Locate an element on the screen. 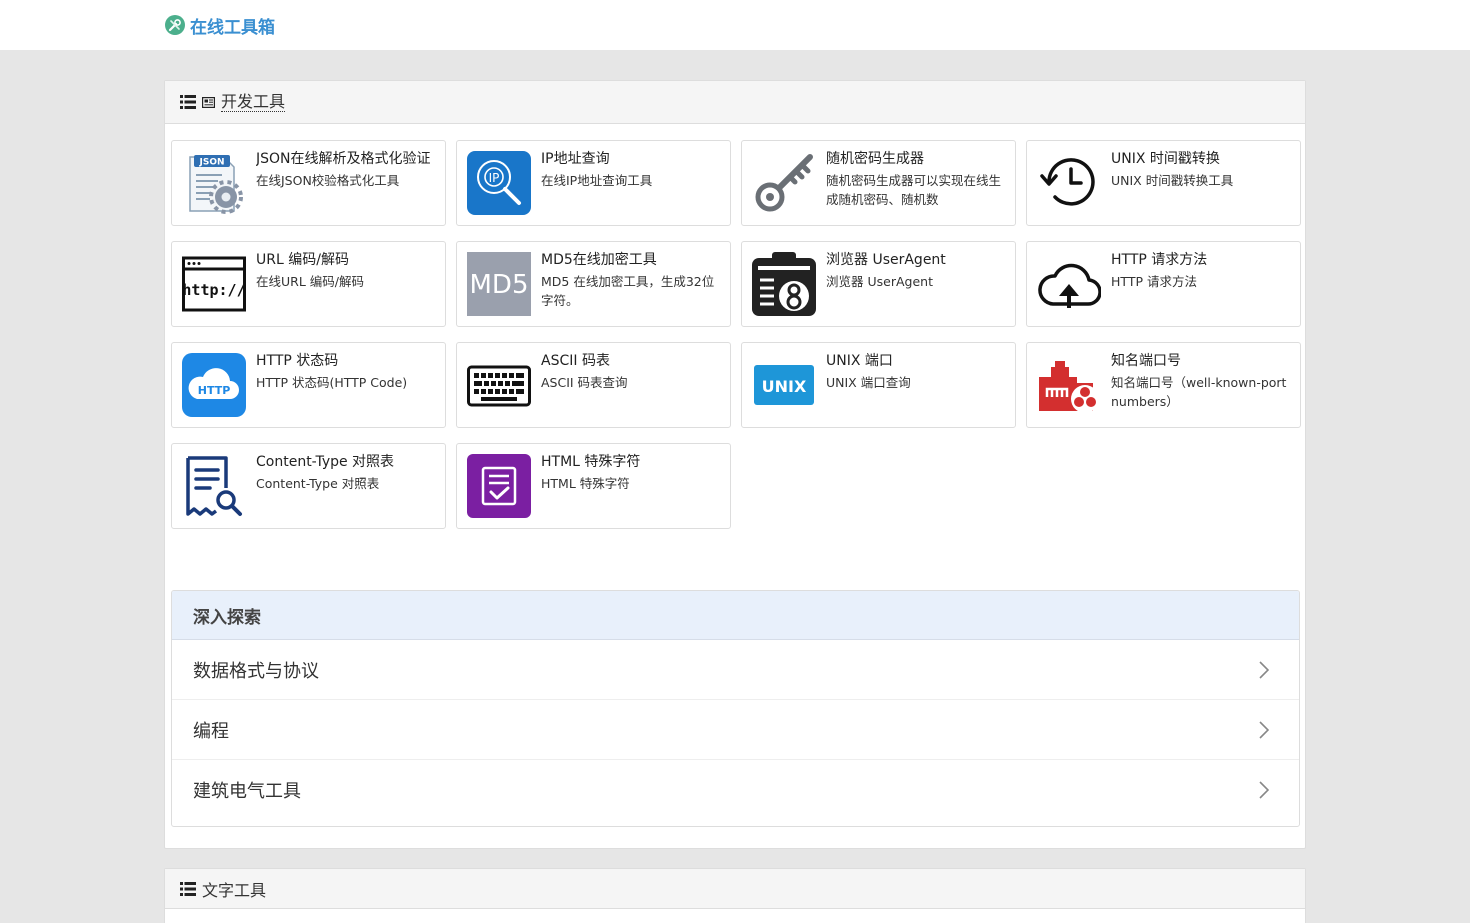 Image resolution: width=1470 pixels, height=923 pixels. explore-item-label: 数据格式与协议 is located at coordinates (256, 671).